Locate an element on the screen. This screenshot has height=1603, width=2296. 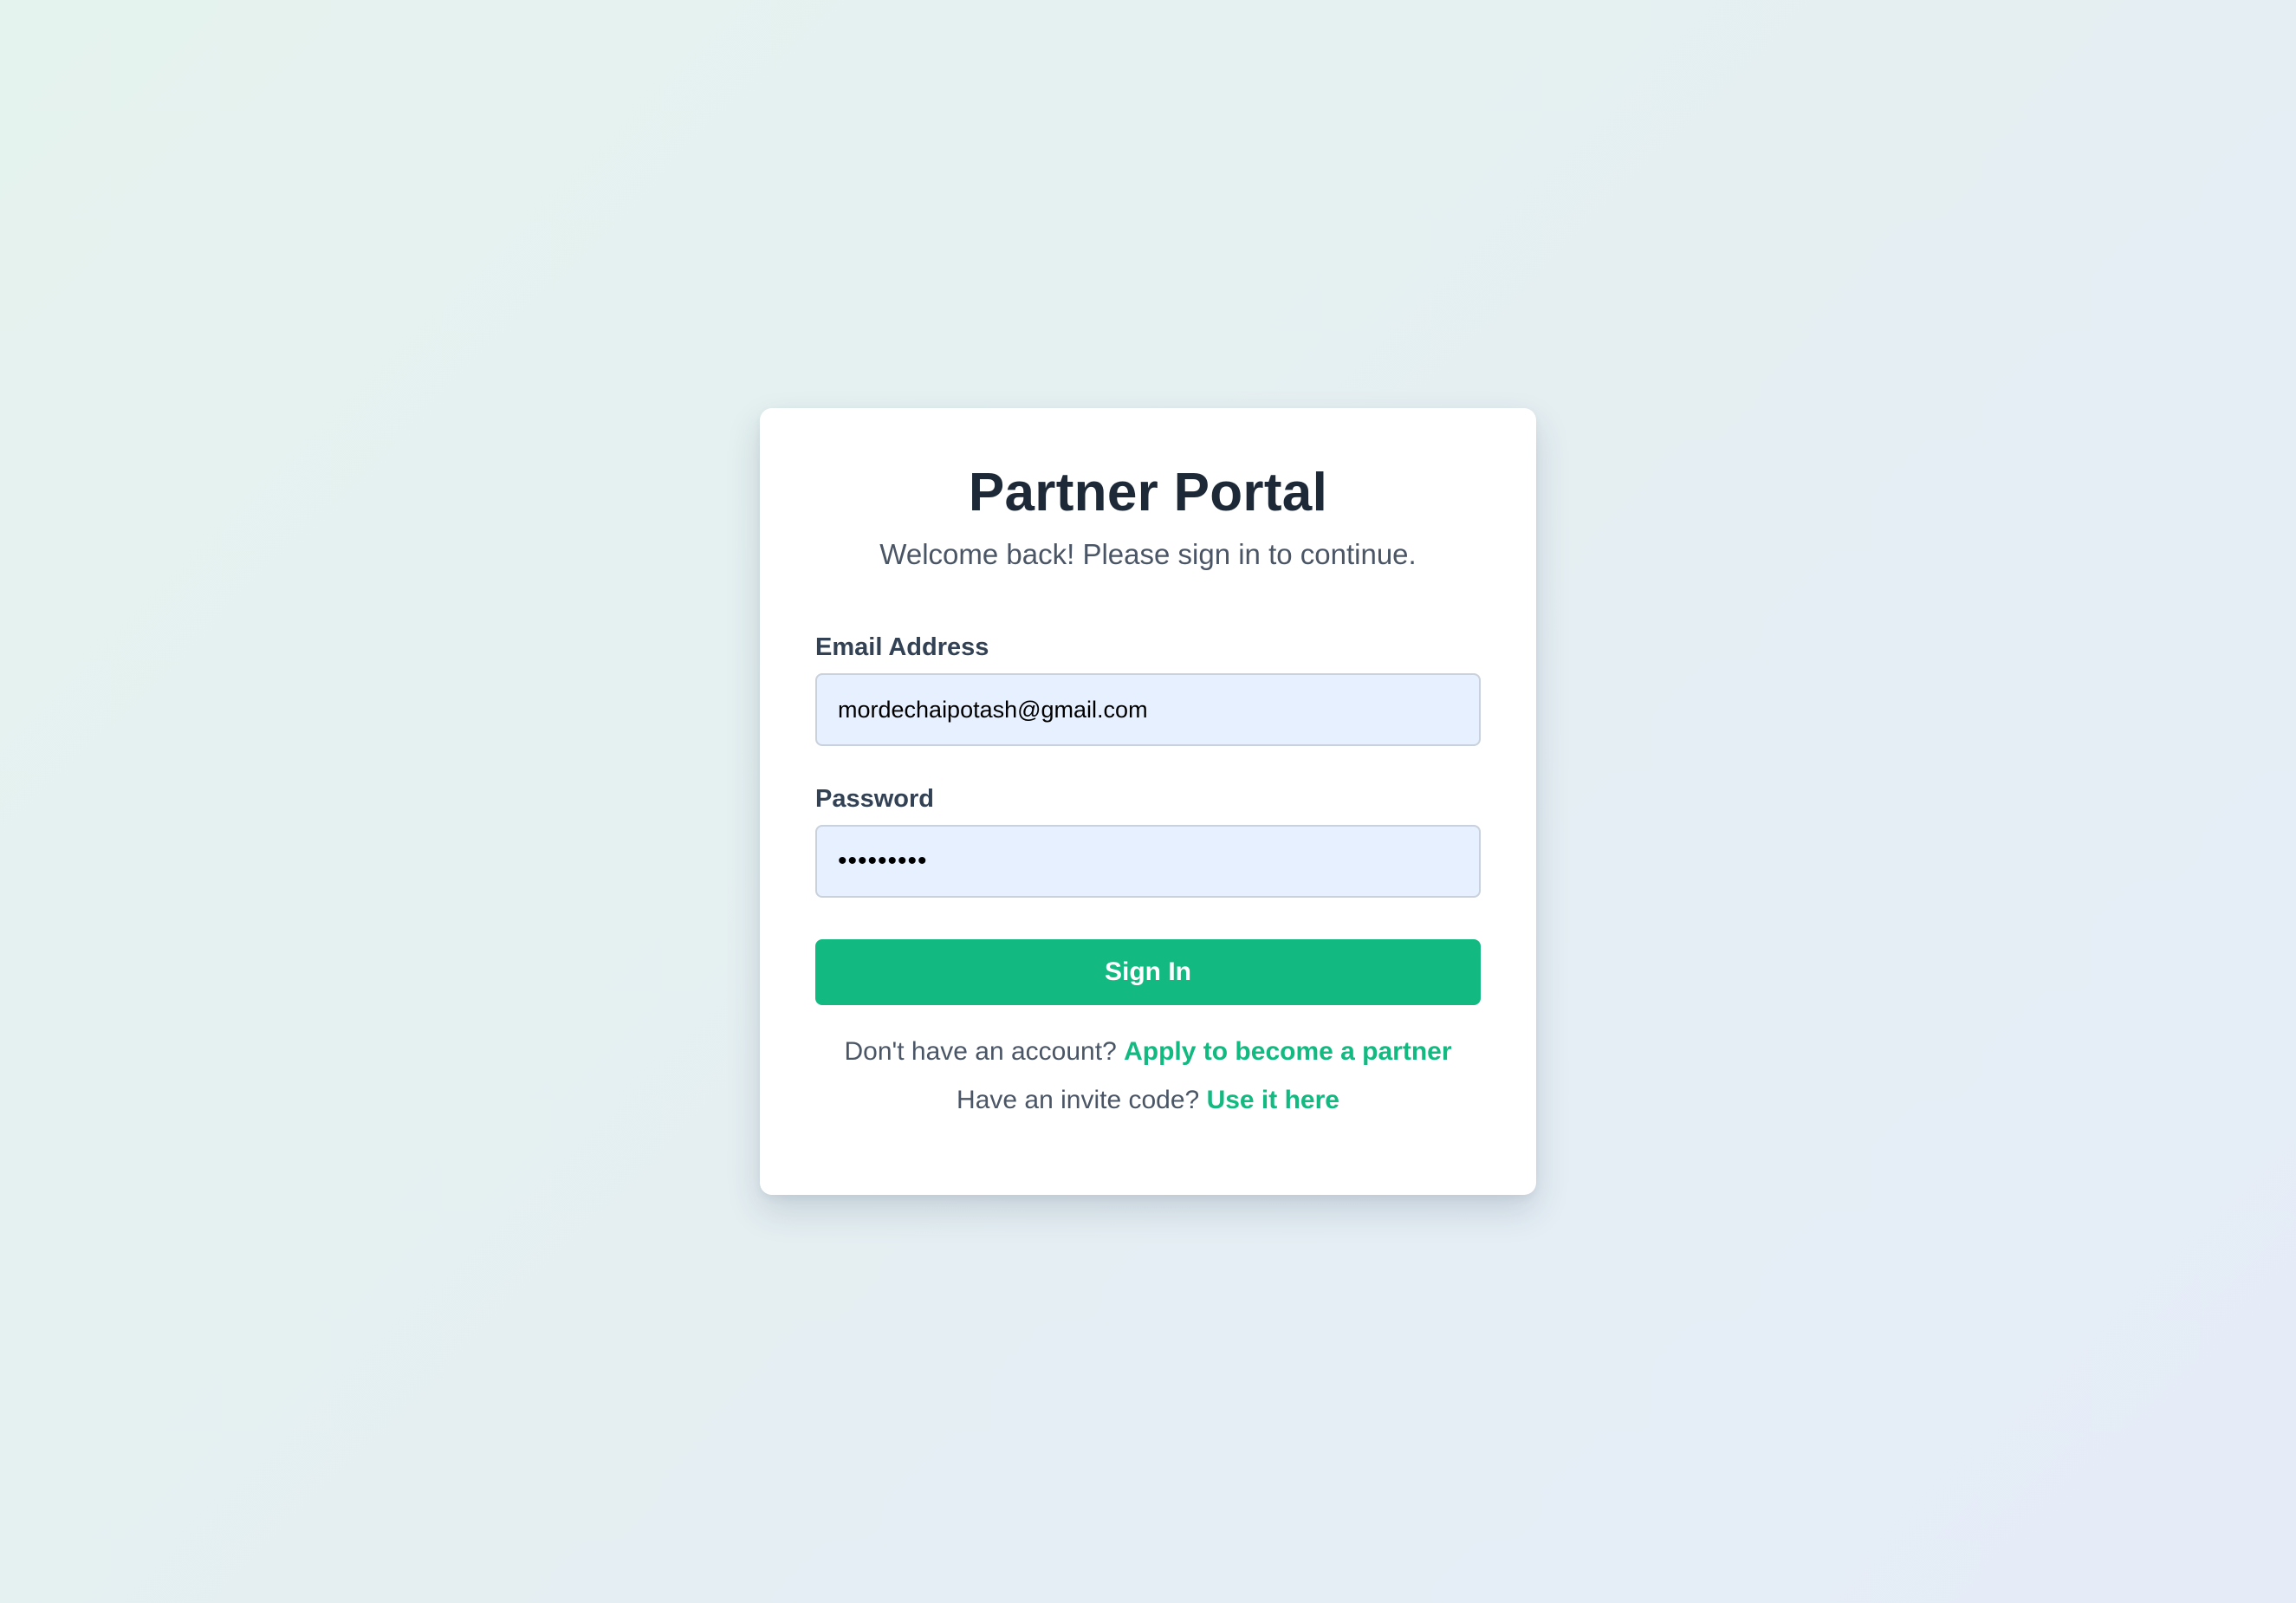
invite-line: Have an invite code? Use it here is located at coordinates (1148, 1100).